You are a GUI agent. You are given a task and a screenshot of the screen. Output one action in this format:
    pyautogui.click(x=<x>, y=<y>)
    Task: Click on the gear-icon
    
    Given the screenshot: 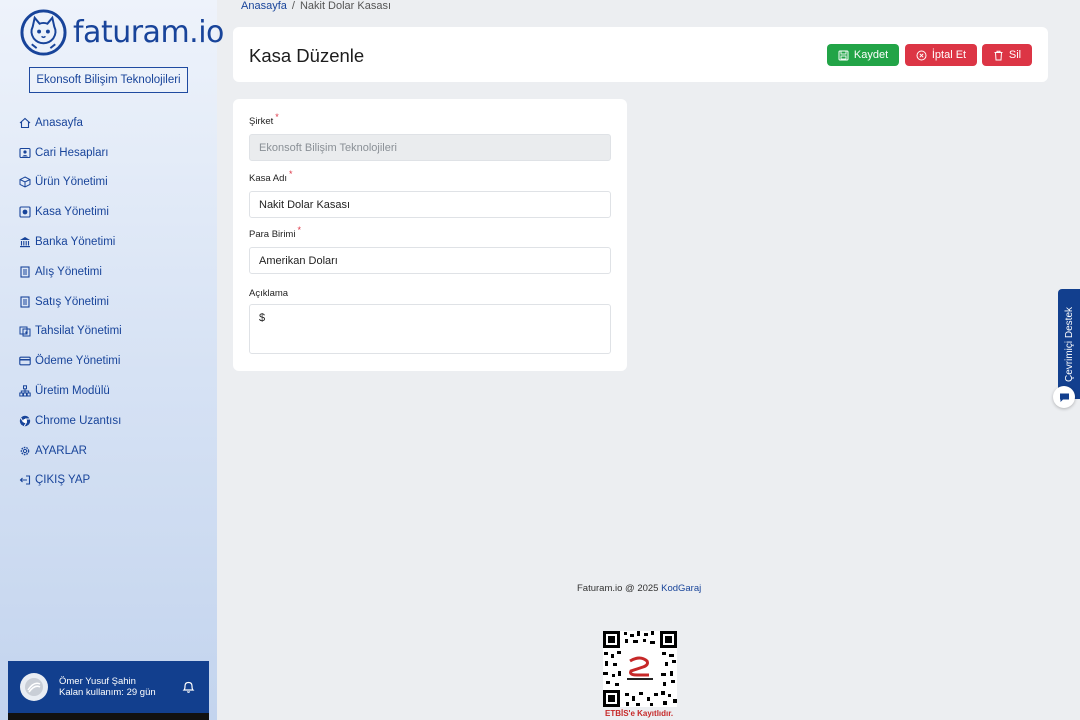 What is the action you would take?
    pyautogui.click(x=24, y=450)
    